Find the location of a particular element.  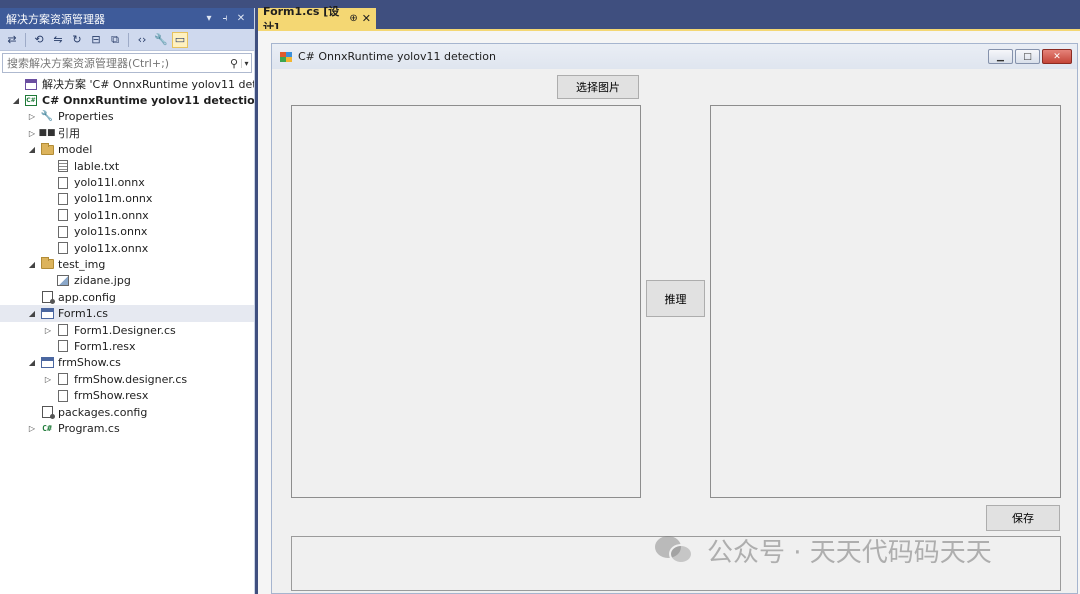

tree-node: ◢ C# C# OnnxRuntime yolov11 detection is located at coordinates (127, 100).